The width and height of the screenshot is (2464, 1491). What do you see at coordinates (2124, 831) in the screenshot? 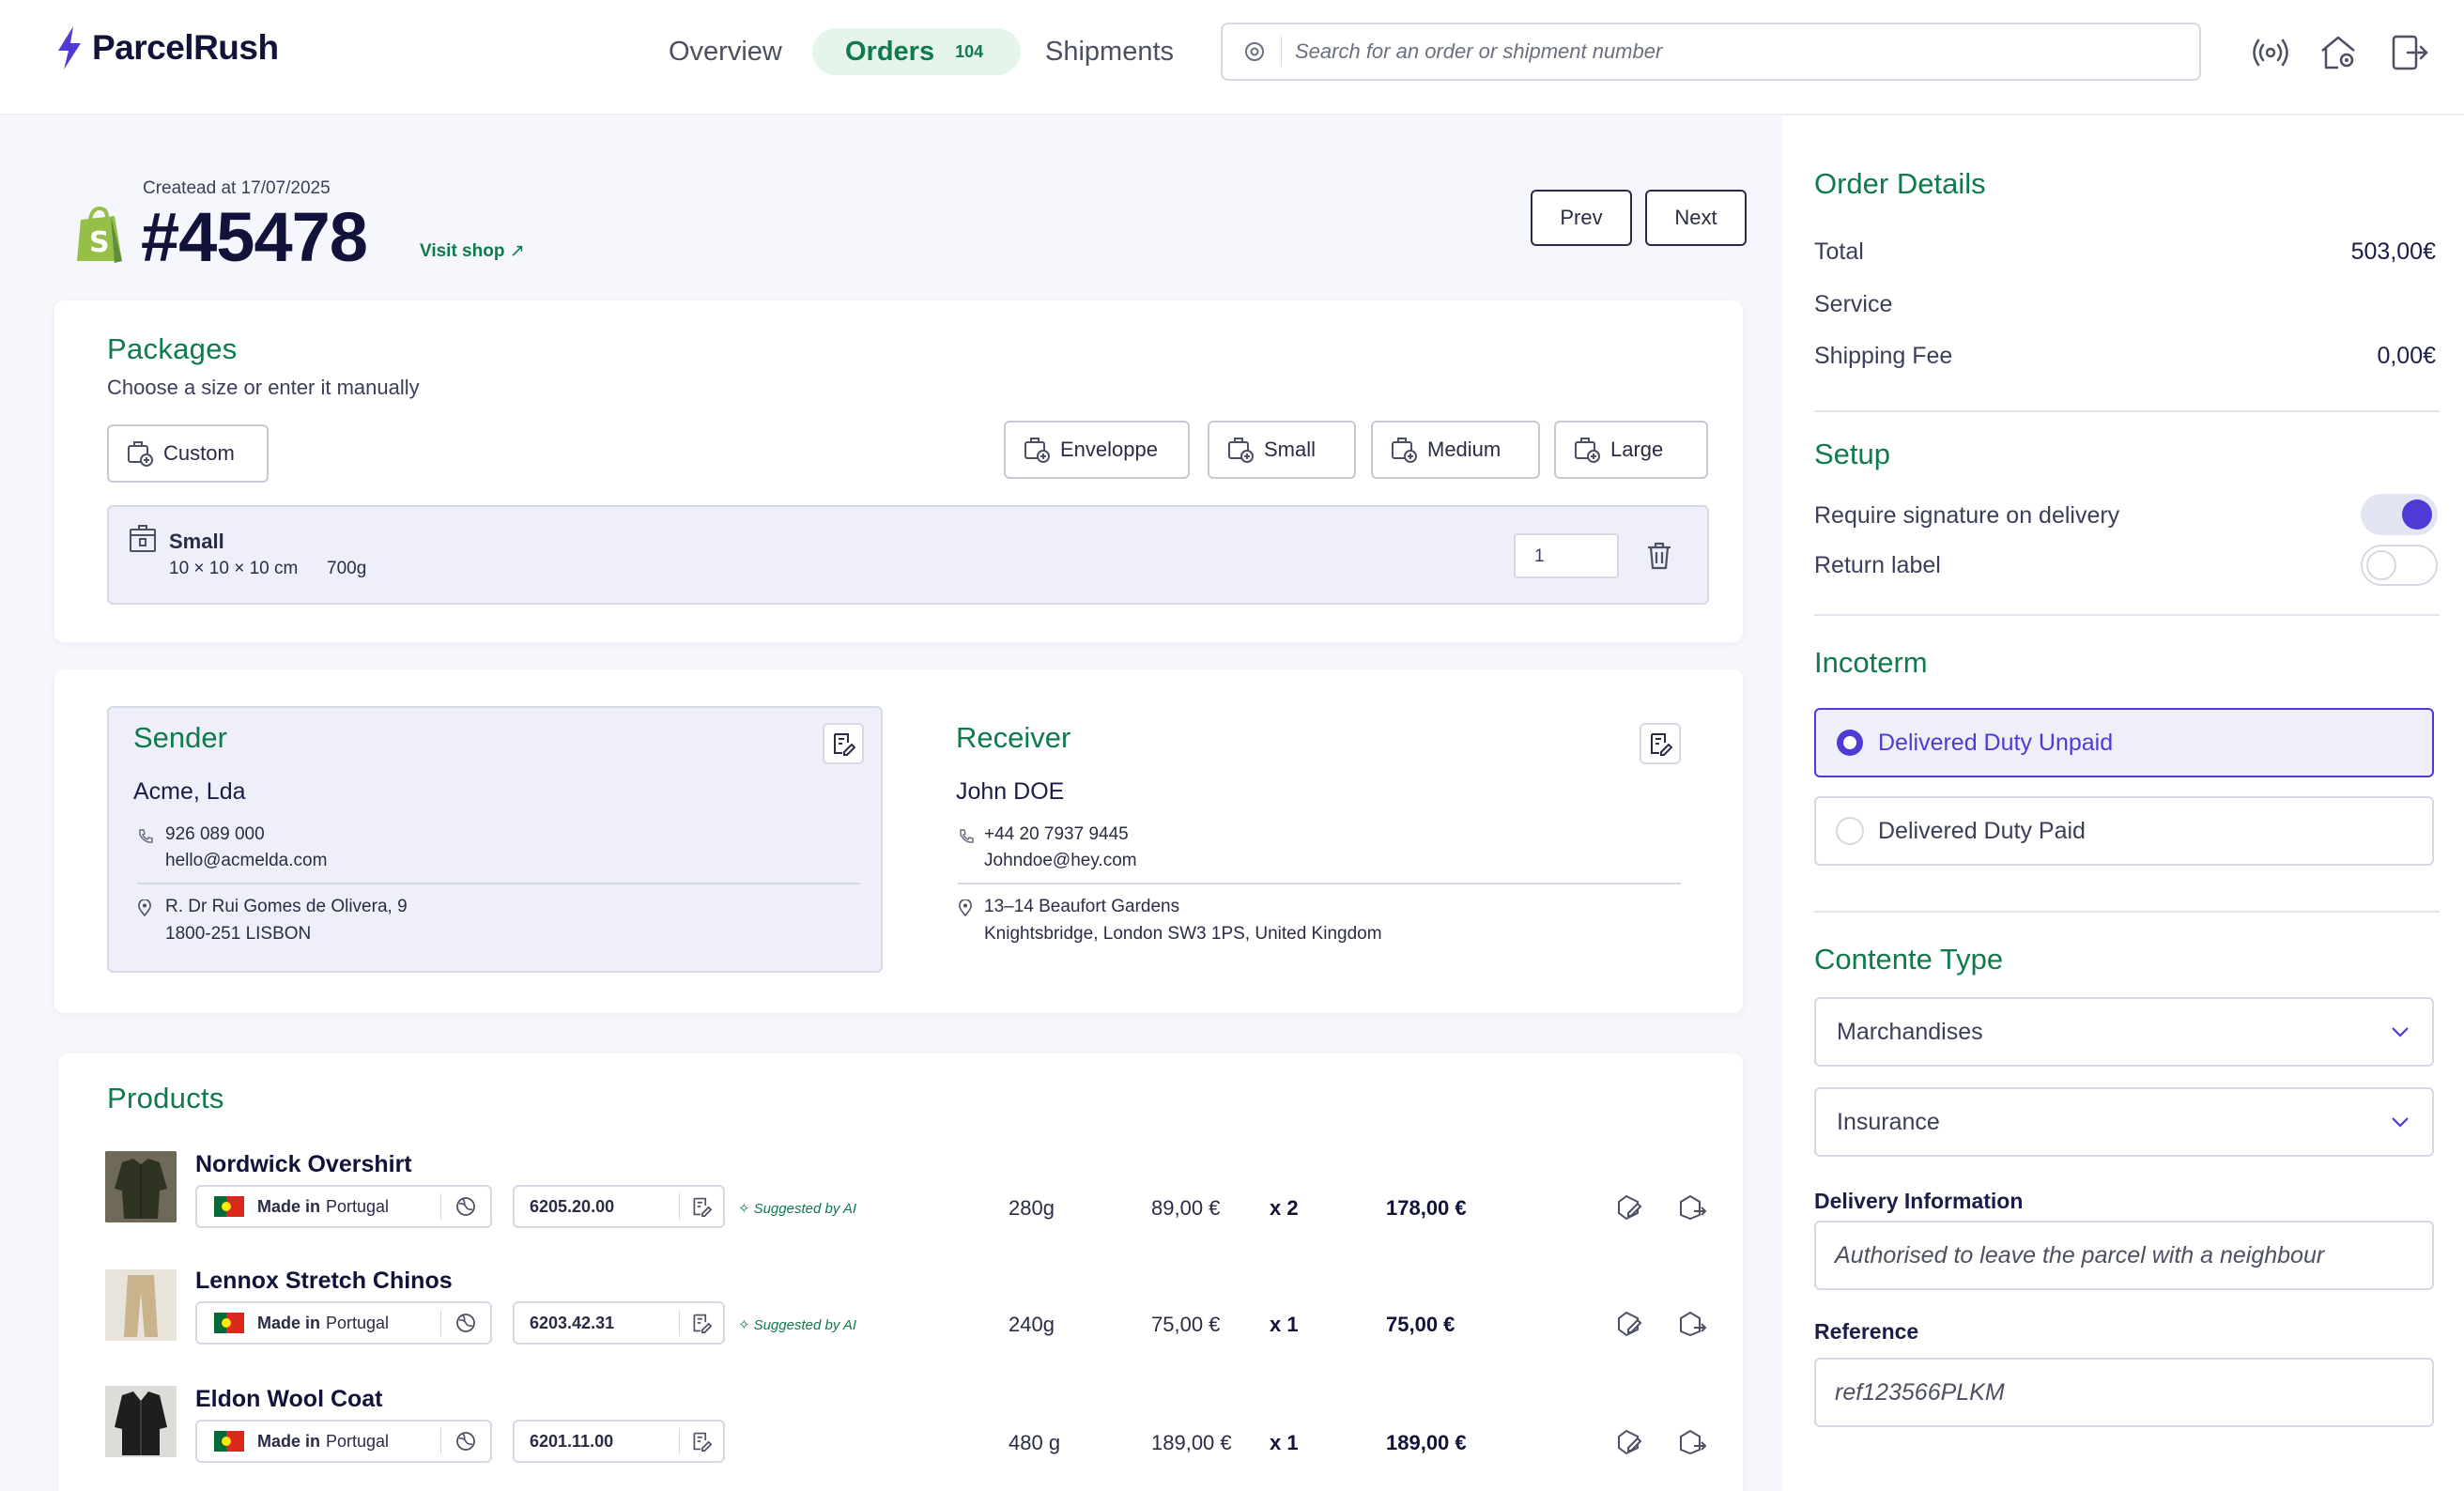
I see `incoterm-option-ddp: Delivered Duty Paid` at bounding box center [2124, 831].